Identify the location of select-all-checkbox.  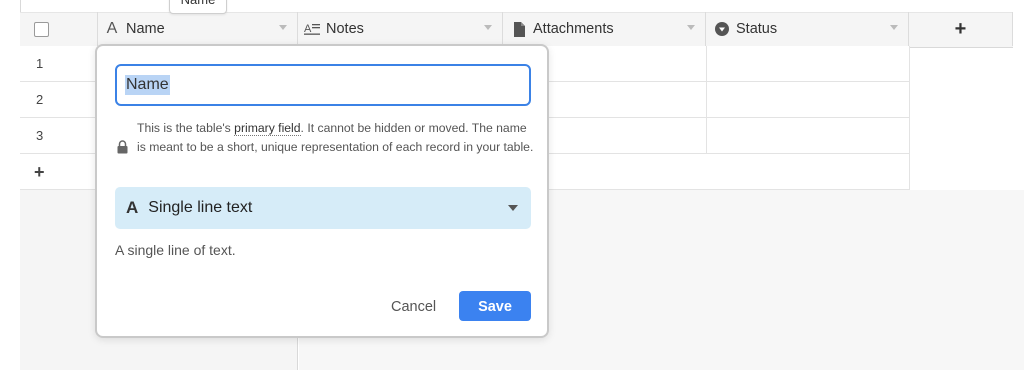
(41, 29).